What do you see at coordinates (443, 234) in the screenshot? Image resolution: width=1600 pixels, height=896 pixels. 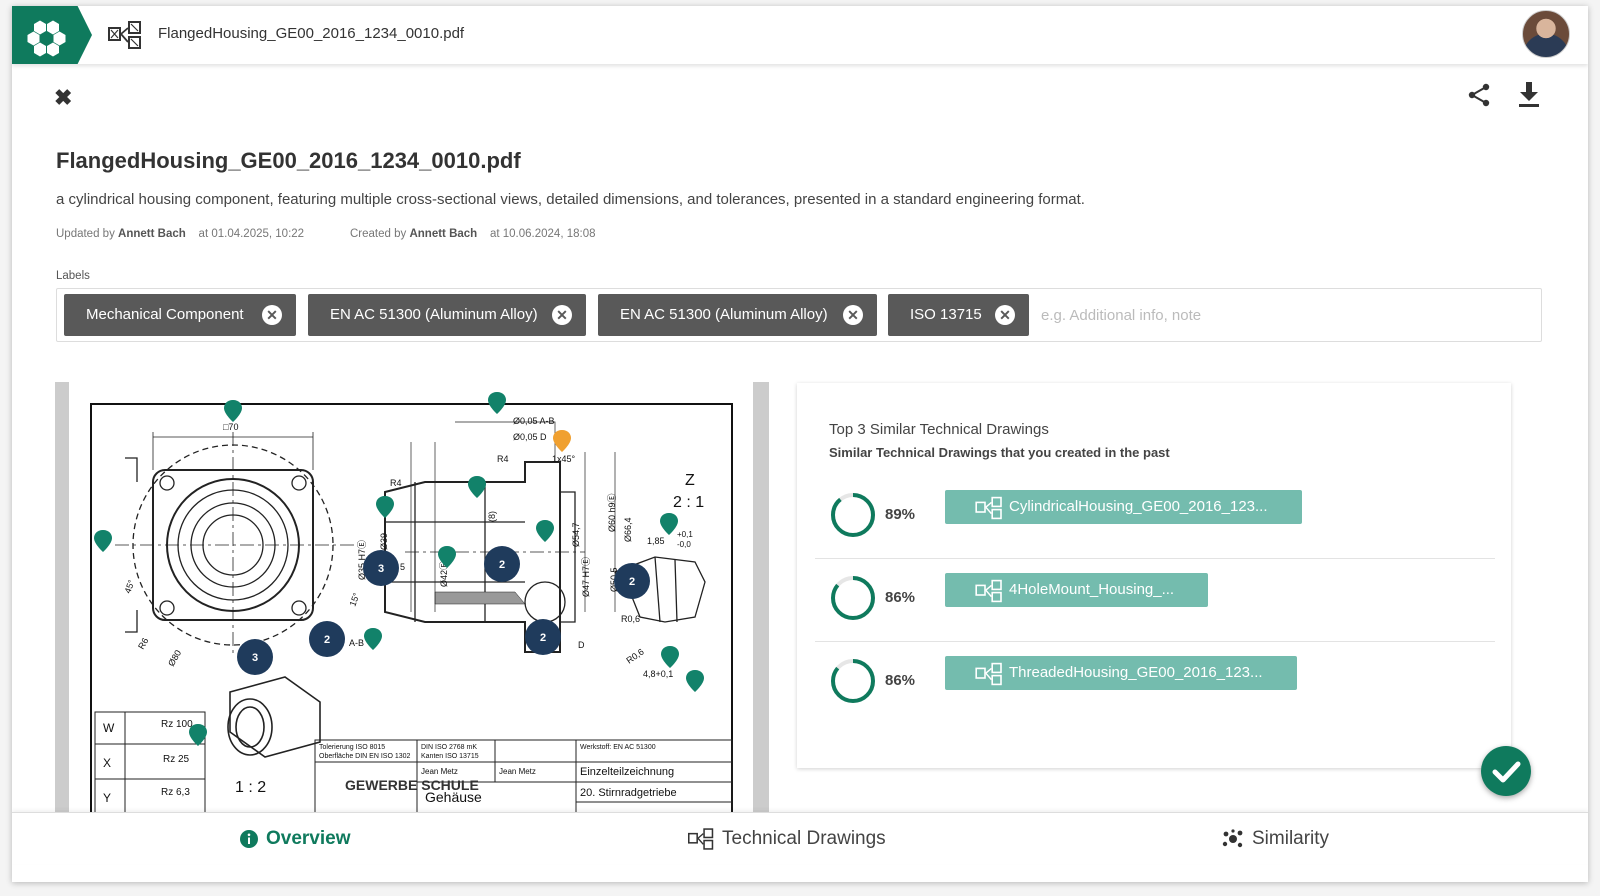 I see `created-user: Annett Bach` at bounding box center [443, 234].